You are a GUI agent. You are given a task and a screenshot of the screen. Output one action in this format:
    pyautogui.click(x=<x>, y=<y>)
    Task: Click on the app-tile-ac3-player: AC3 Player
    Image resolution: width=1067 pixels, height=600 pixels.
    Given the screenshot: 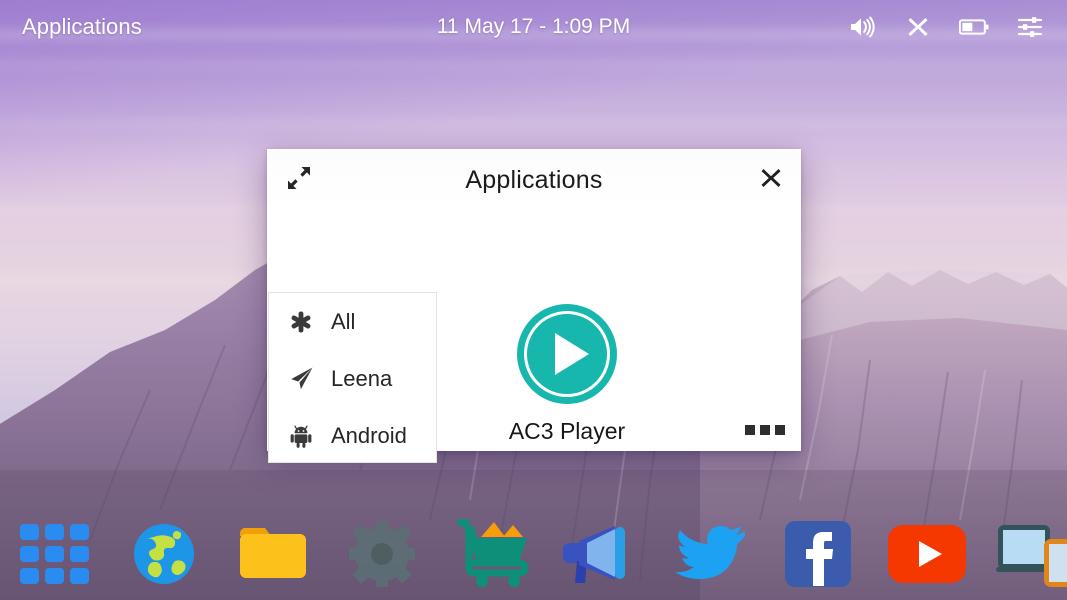 What is the action you would take?
    pyautogui.click(x=567, y=374)
    